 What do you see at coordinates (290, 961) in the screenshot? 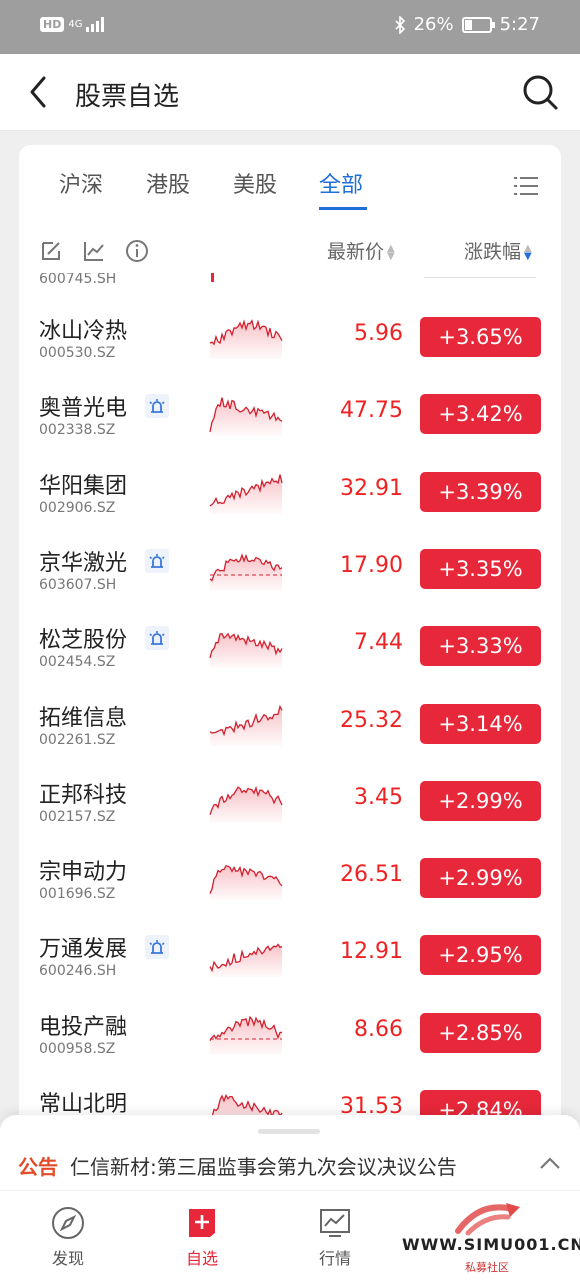
I see `stock-row: 万通发展 600246.SH 12.91 +2.95%` at bounding box center [290, 961].